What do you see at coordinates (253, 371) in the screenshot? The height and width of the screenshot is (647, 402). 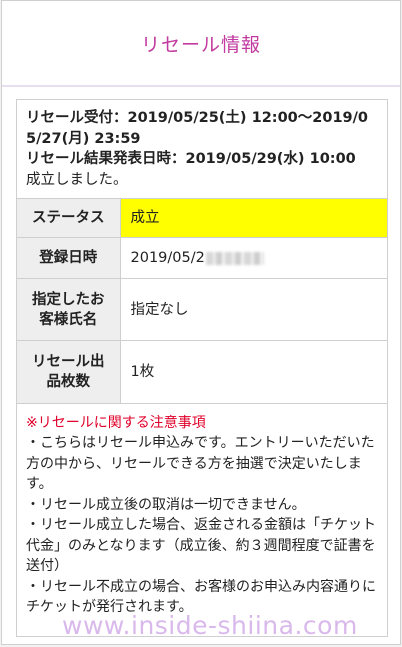 I see `quantity-value: 1枚` at bounding box center [253, 371].